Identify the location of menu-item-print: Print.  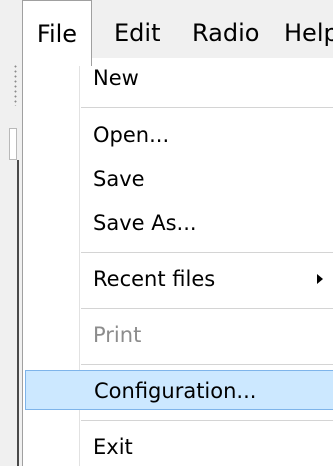
(179, 335).